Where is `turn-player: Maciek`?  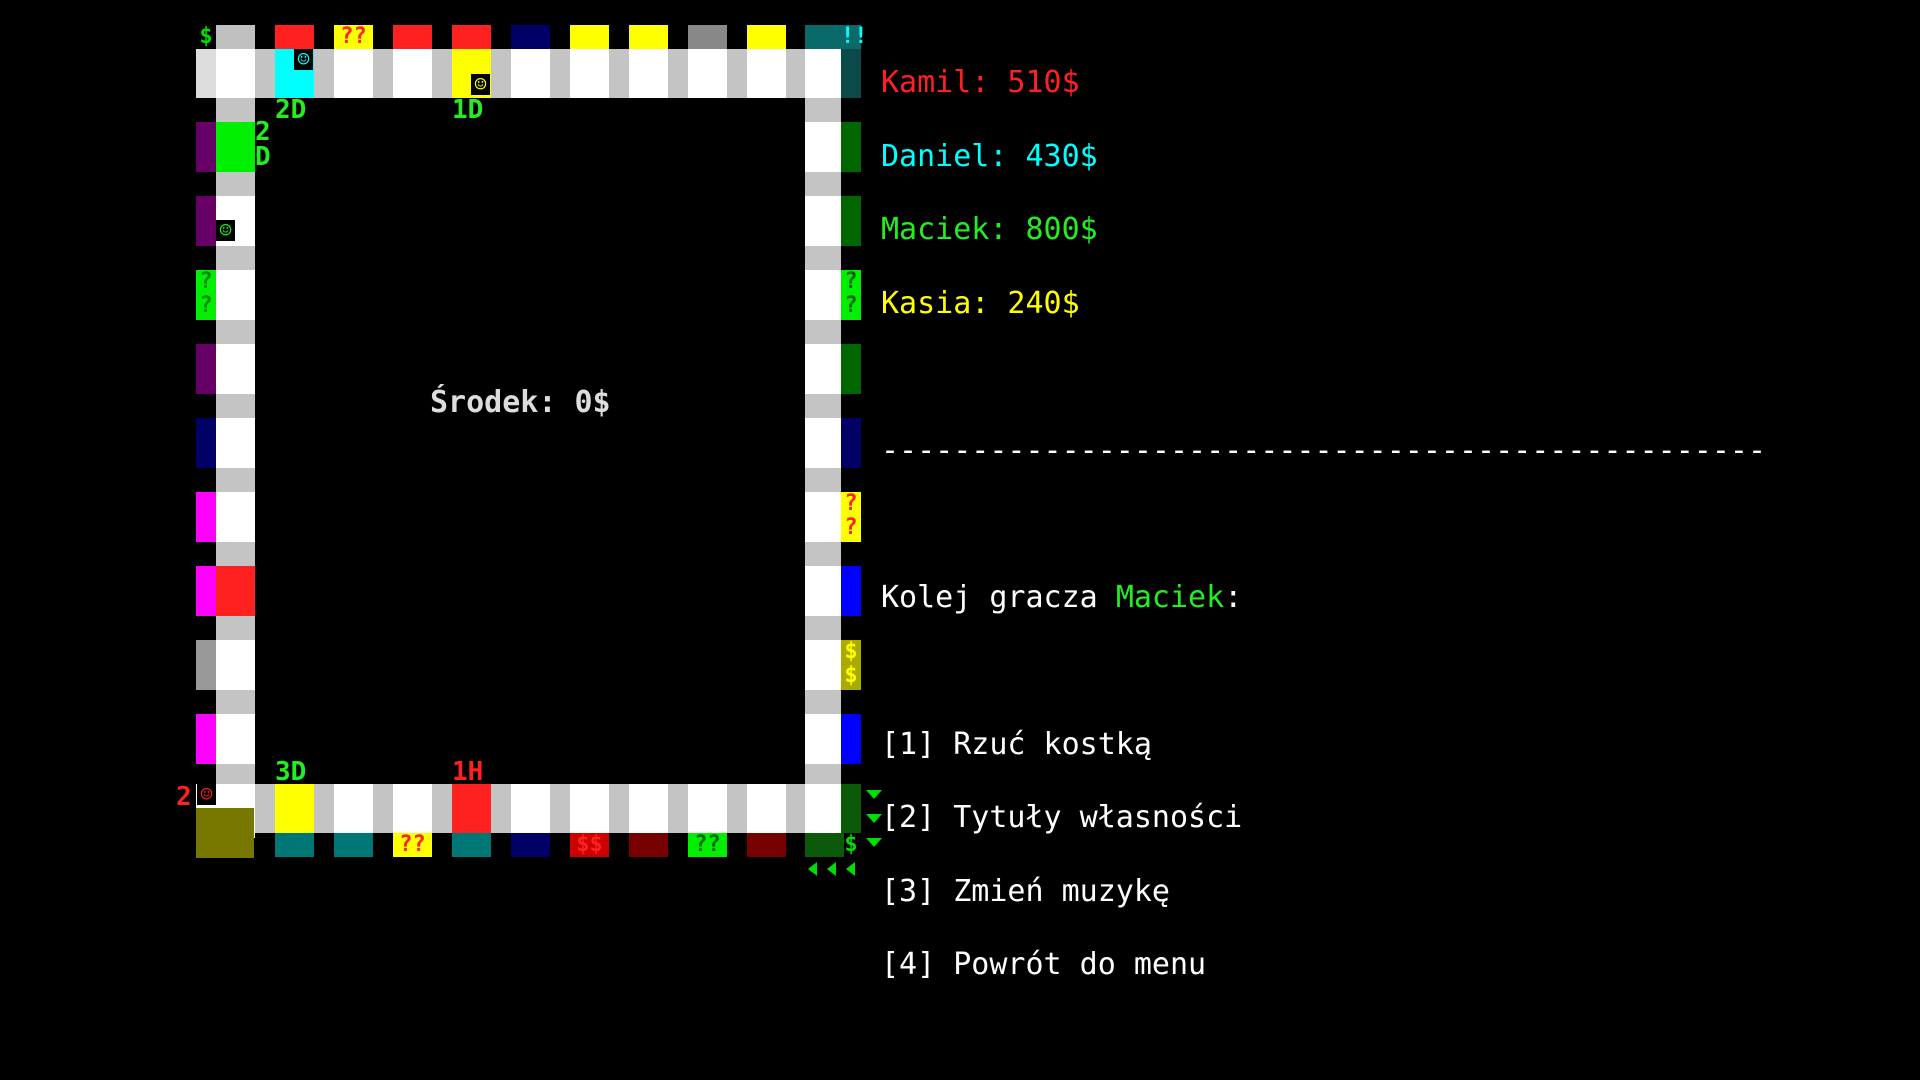 turn-player: Maciek is located at coordinates (1170, 597).